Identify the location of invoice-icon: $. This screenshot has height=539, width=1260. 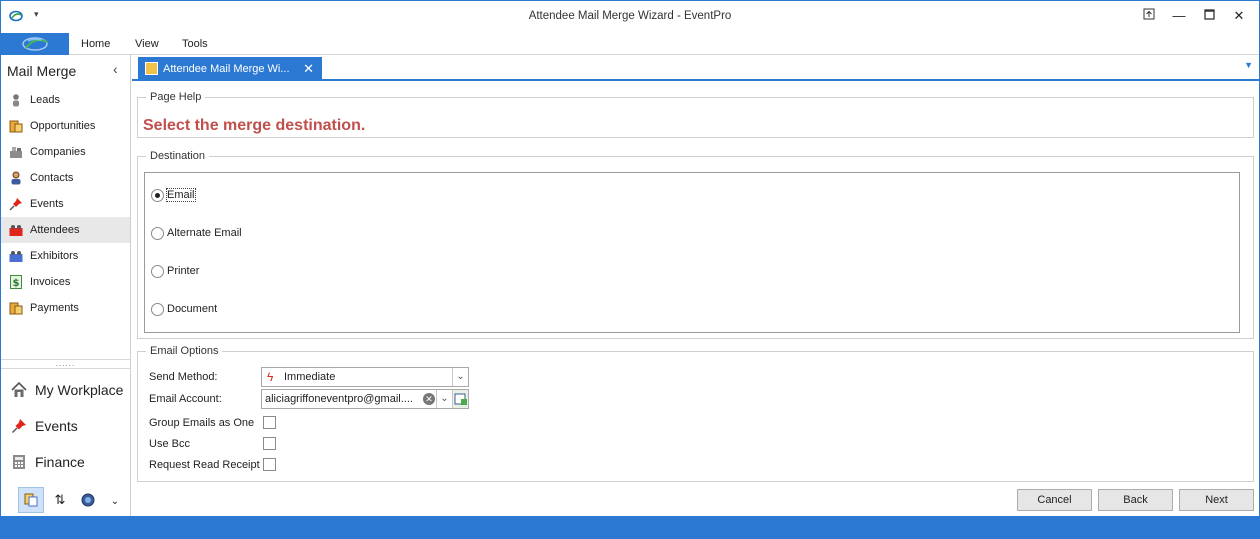
(16, 282).